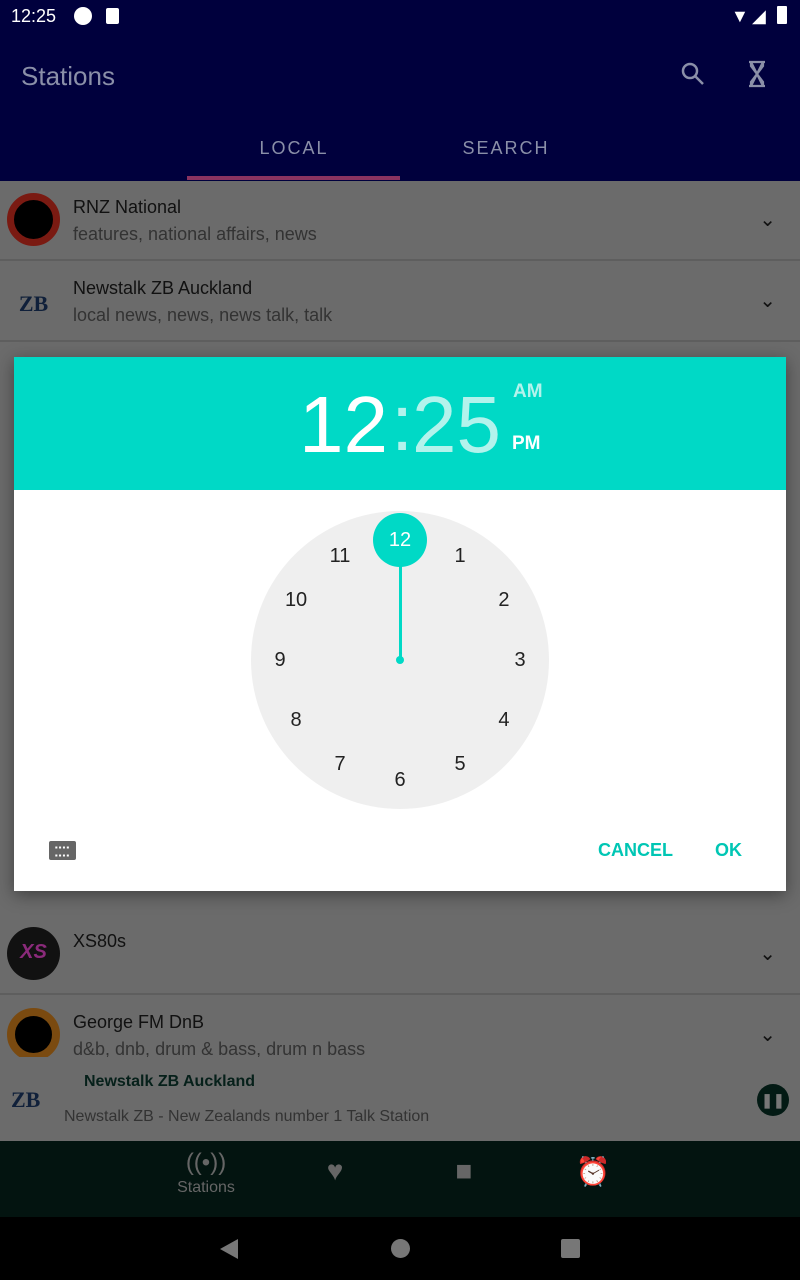 Image resolution: width=800 pixels, height=1280 pixels. Describe the element at coordinates (773, 1100) in the screenshot. I see `pause-button: ❚❚` at that location.